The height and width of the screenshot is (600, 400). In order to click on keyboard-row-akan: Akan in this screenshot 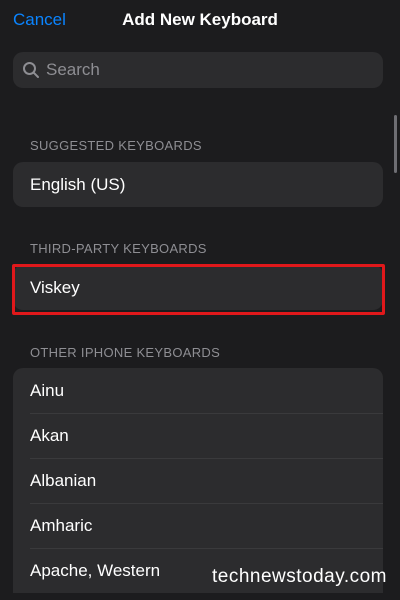, I will do `click(198, 435)`.